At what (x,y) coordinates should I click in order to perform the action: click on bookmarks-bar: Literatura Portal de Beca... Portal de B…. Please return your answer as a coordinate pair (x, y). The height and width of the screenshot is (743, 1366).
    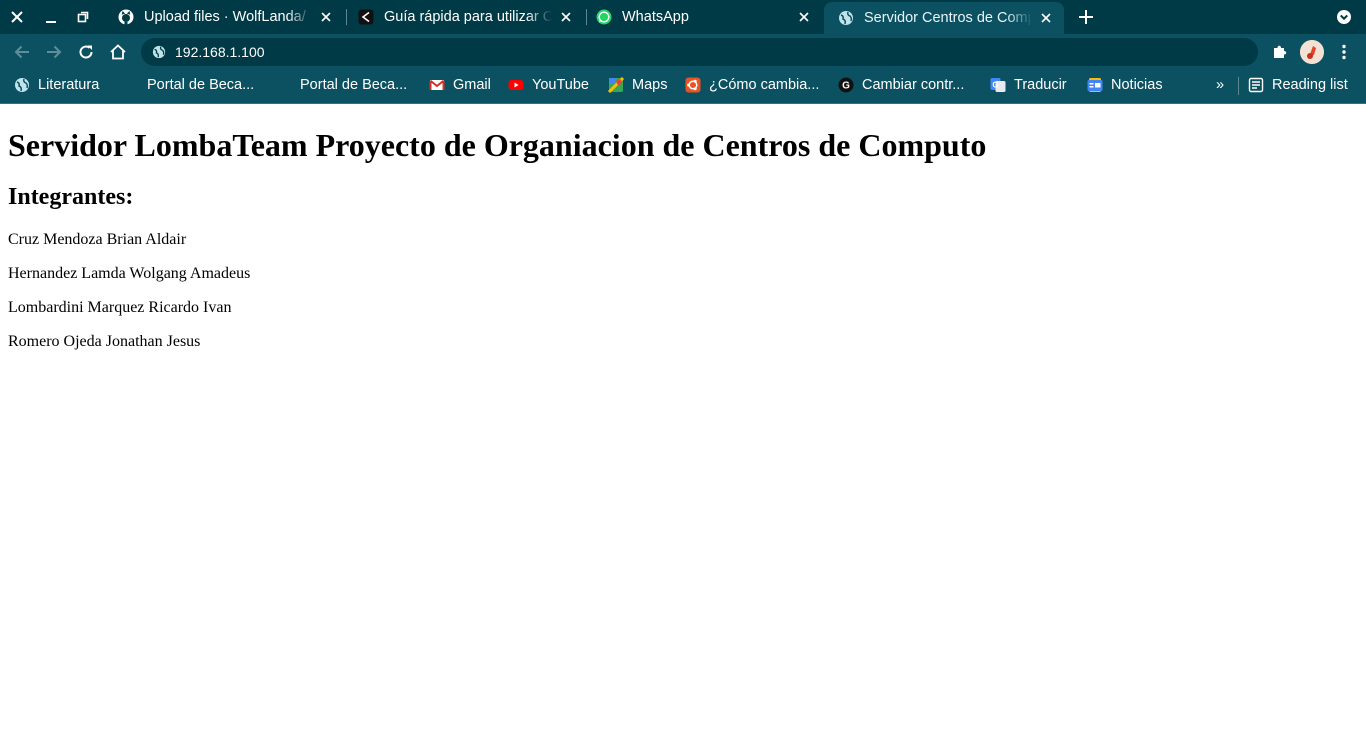
    Looking at the image, I should click on (683, 87).